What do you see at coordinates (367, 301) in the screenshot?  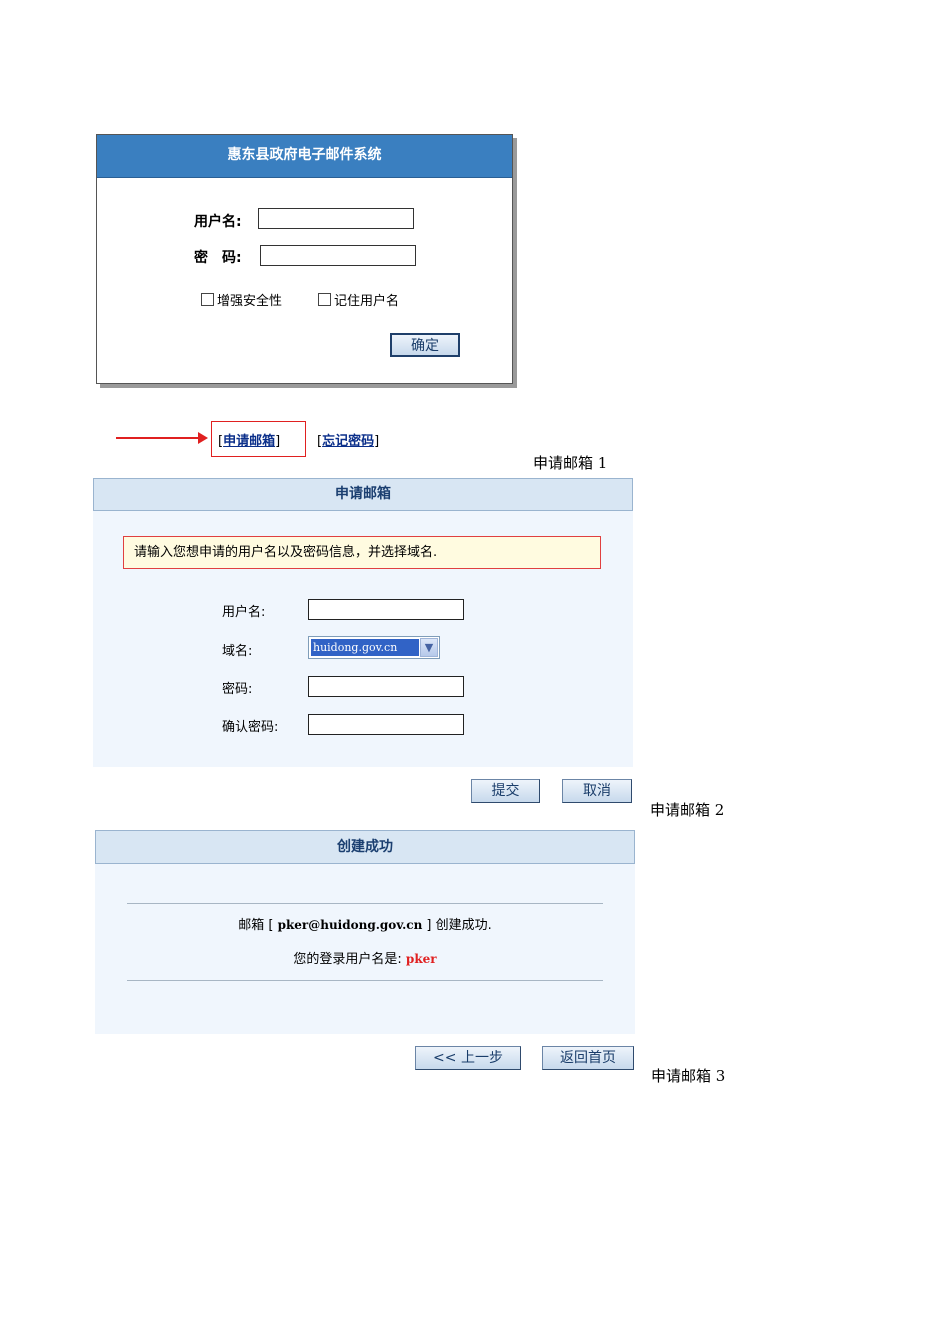 I see `remember-username-label: 记住用户名` at bounding box center [367, 301].